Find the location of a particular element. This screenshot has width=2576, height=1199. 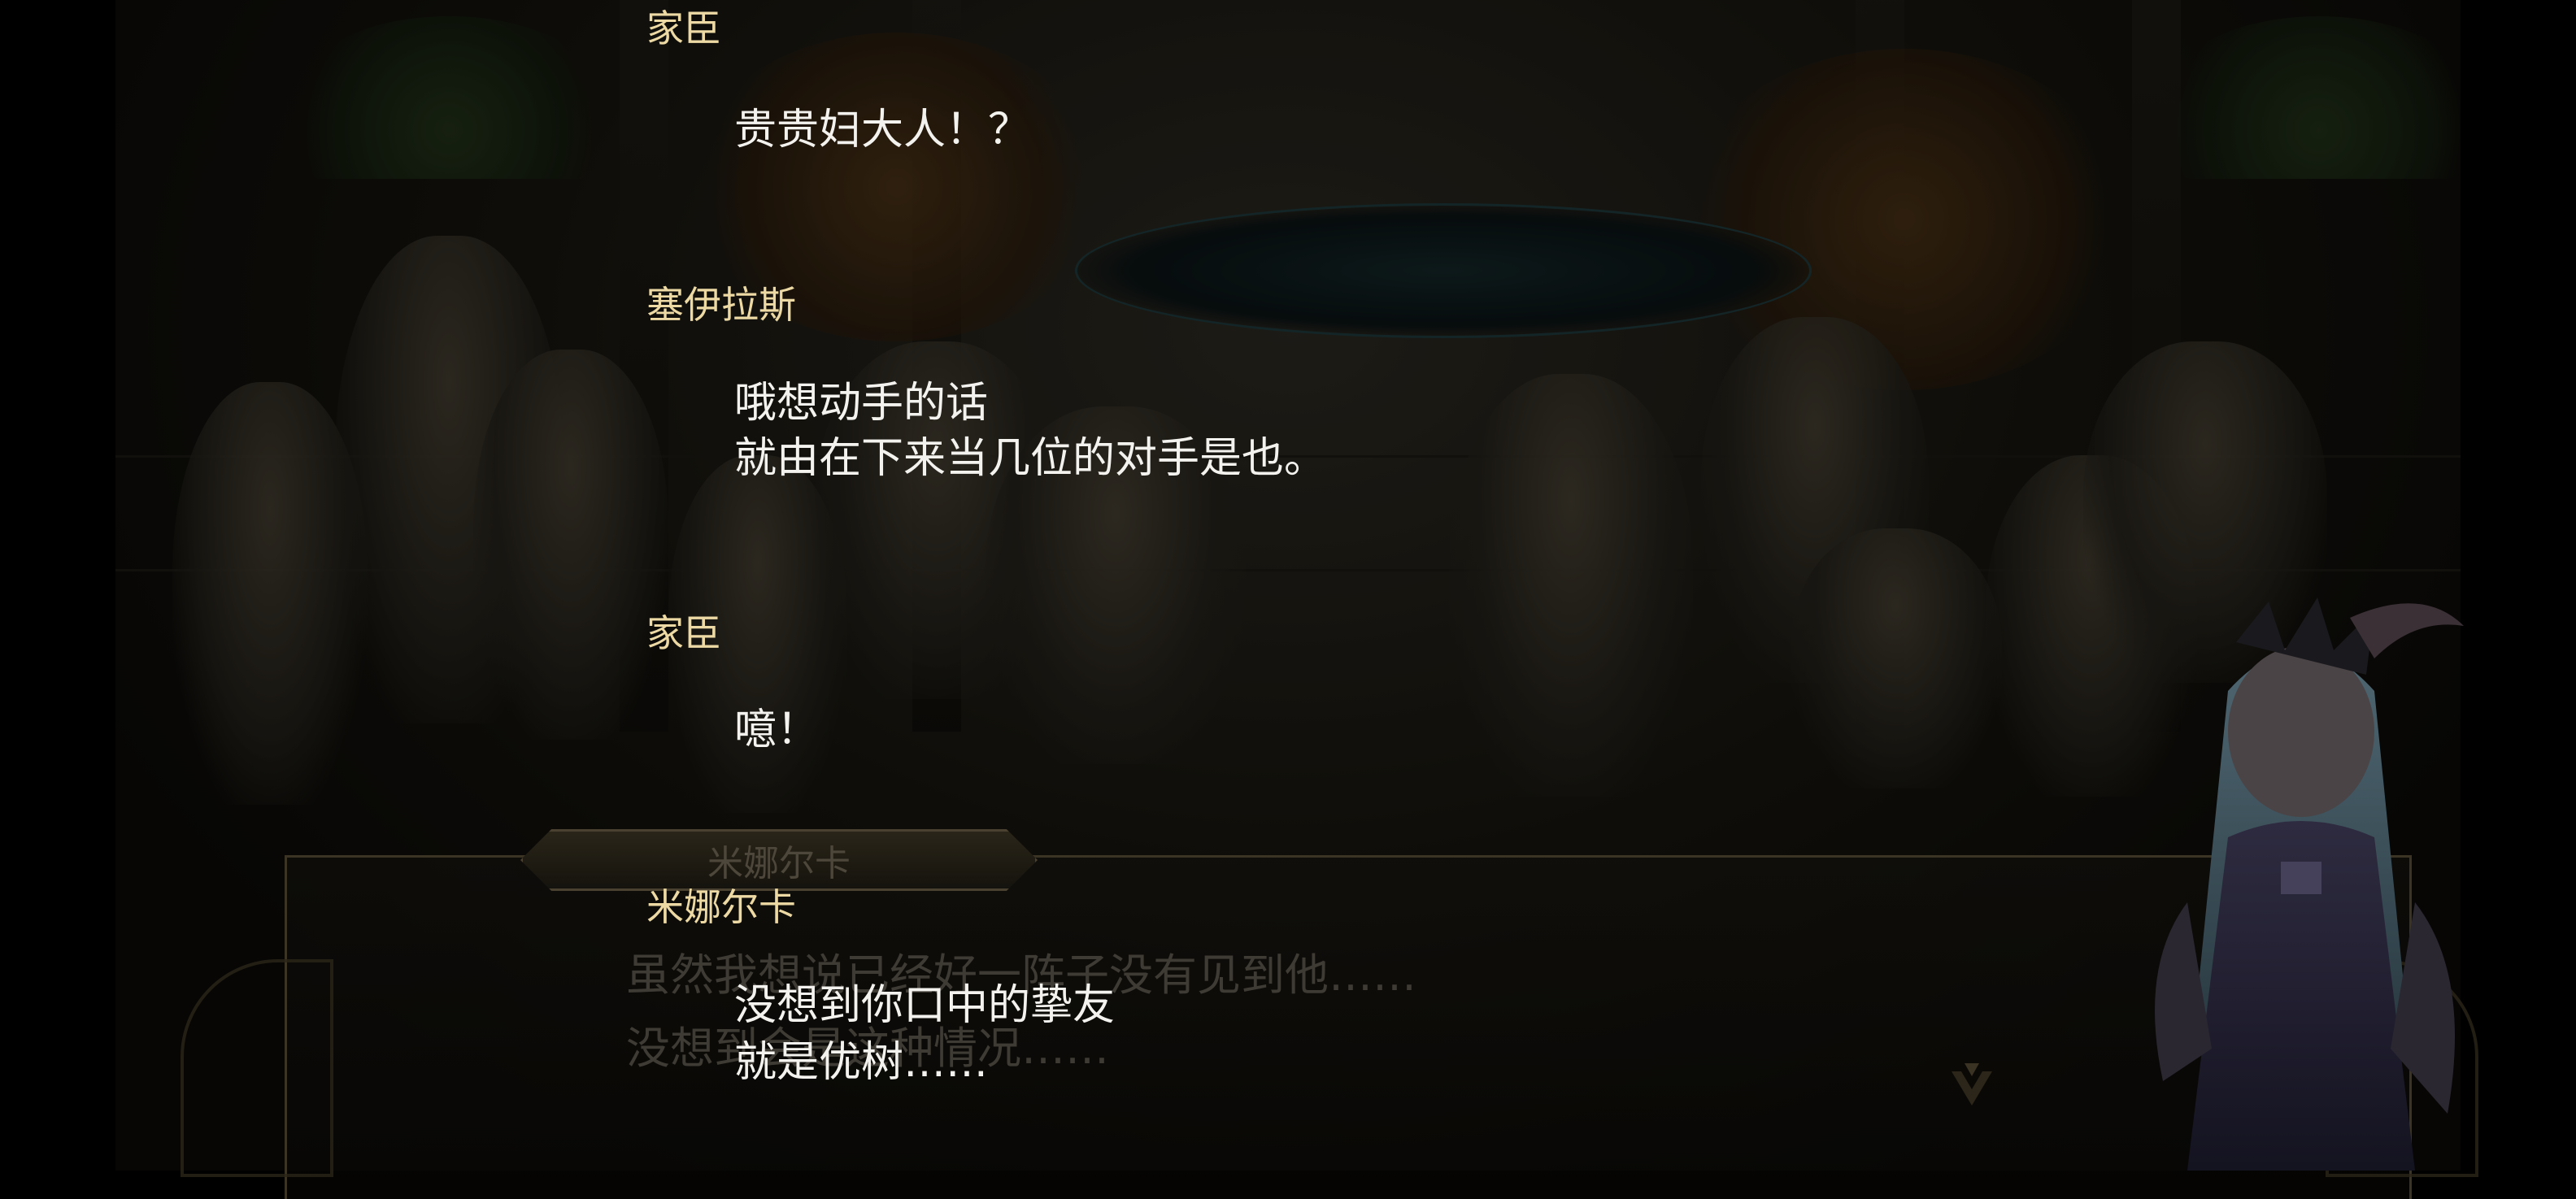

character-portrait is located at coordinates (2310, 884).